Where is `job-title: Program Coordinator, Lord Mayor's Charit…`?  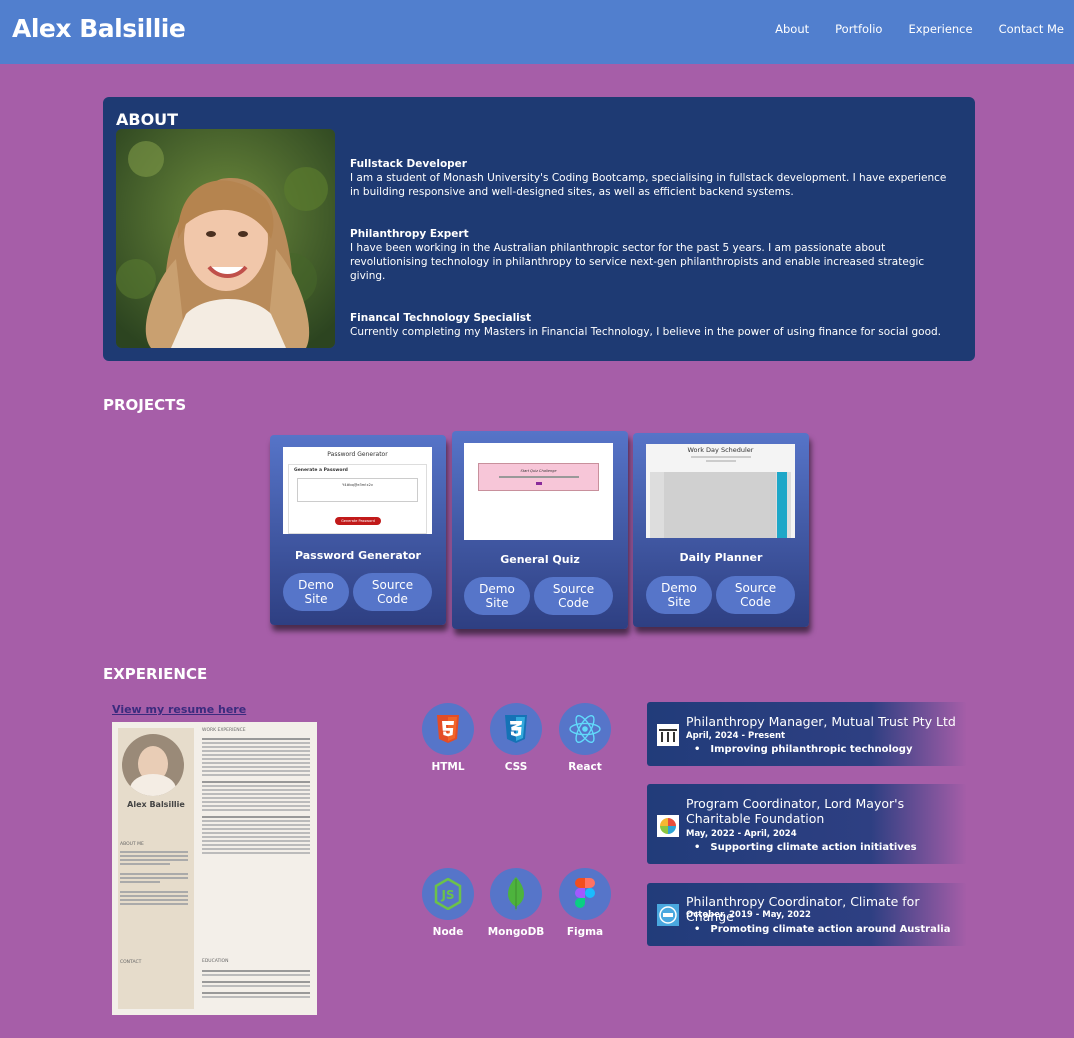 job-title: Program Coordinator, Lord Mayor's Charit… is located at coordinates (795, 811).